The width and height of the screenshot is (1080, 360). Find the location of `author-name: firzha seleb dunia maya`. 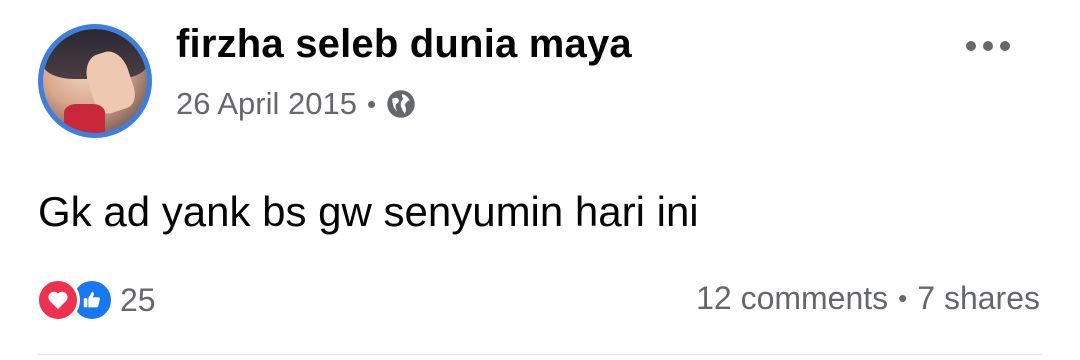

author-name: firzha seleb dunia maya is located at coordinates (404, 44).